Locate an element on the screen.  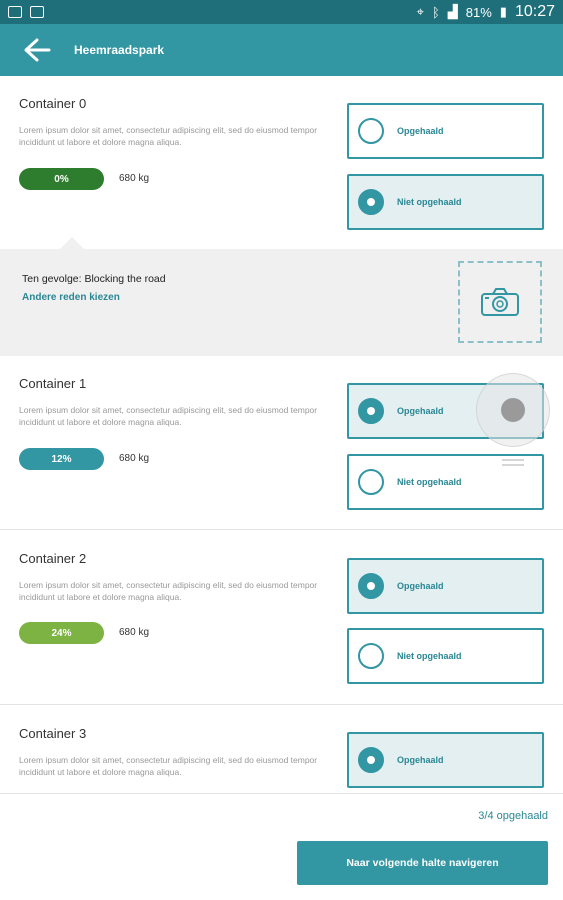
touch-pointer is located at coordinates (513, 410).